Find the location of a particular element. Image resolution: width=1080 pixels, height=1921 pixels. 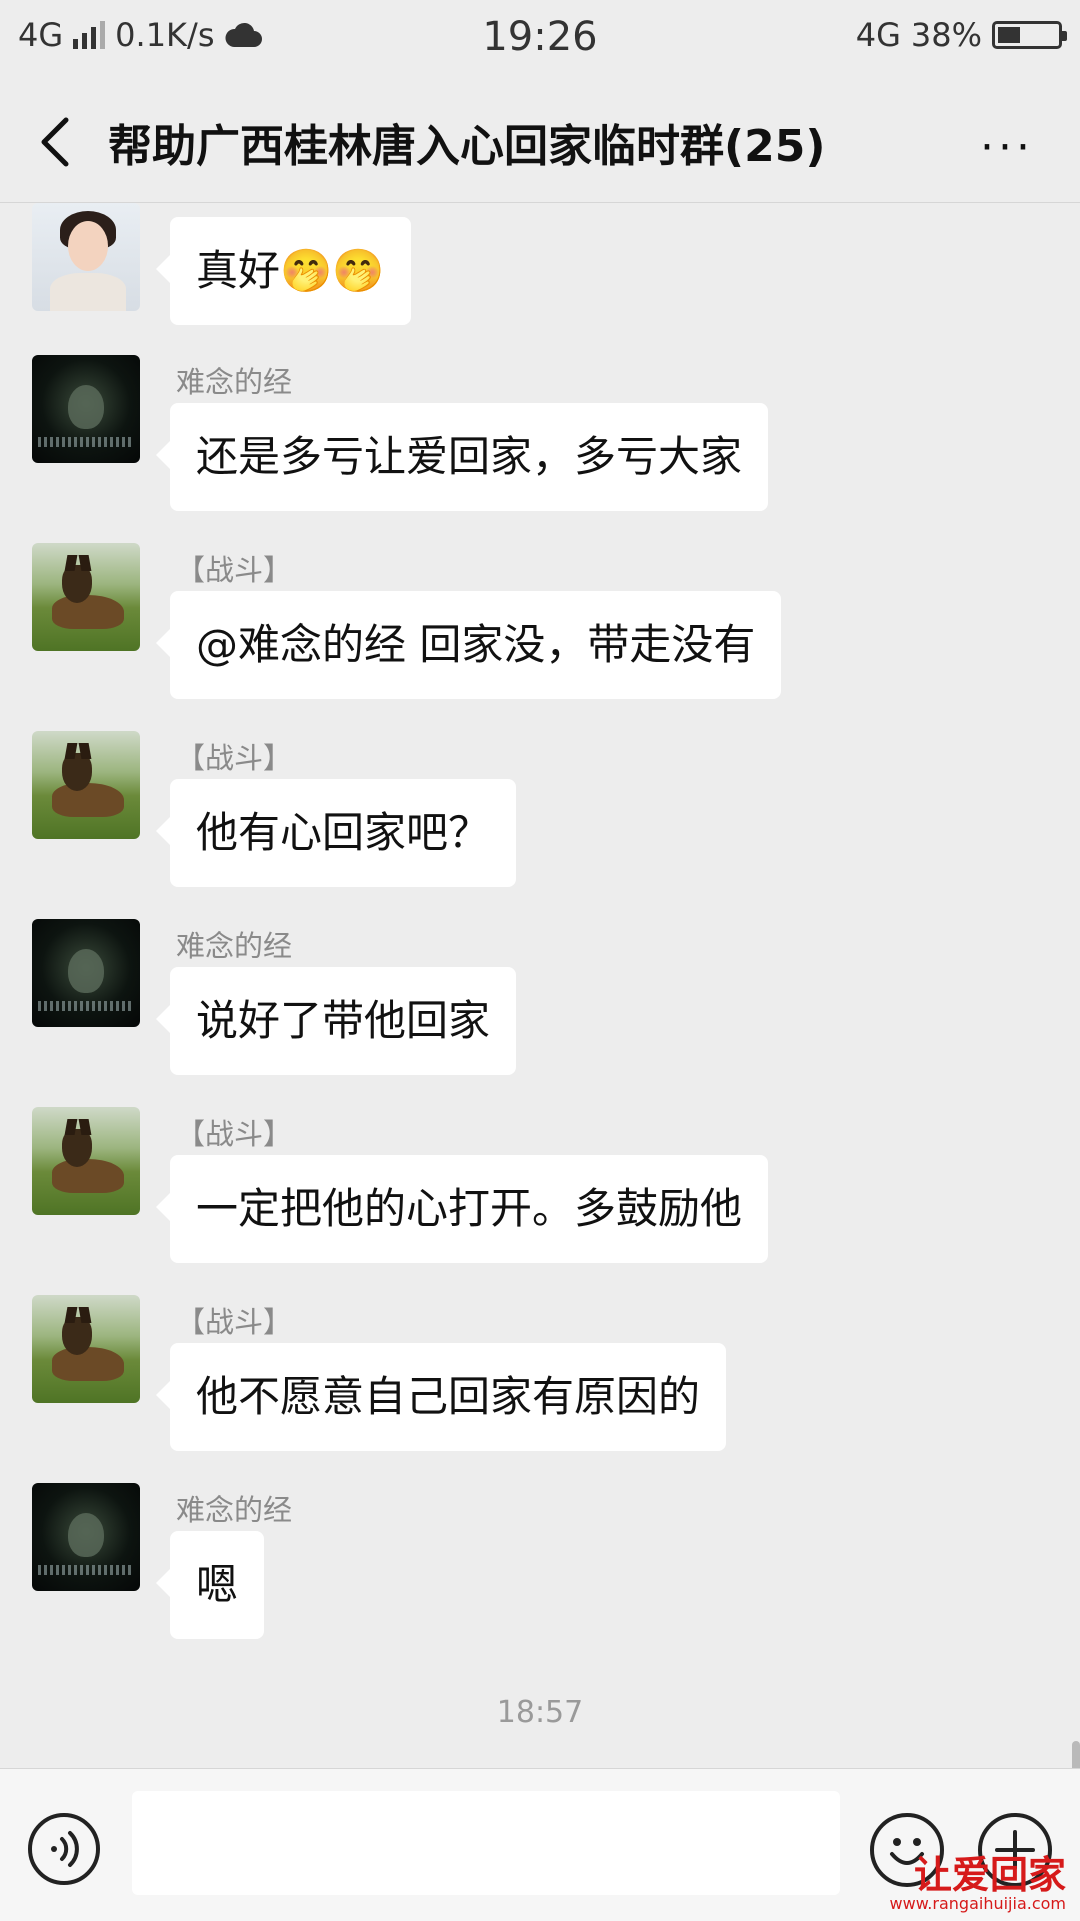

status-right: 4G 38% is located at coordinates (961, 35).